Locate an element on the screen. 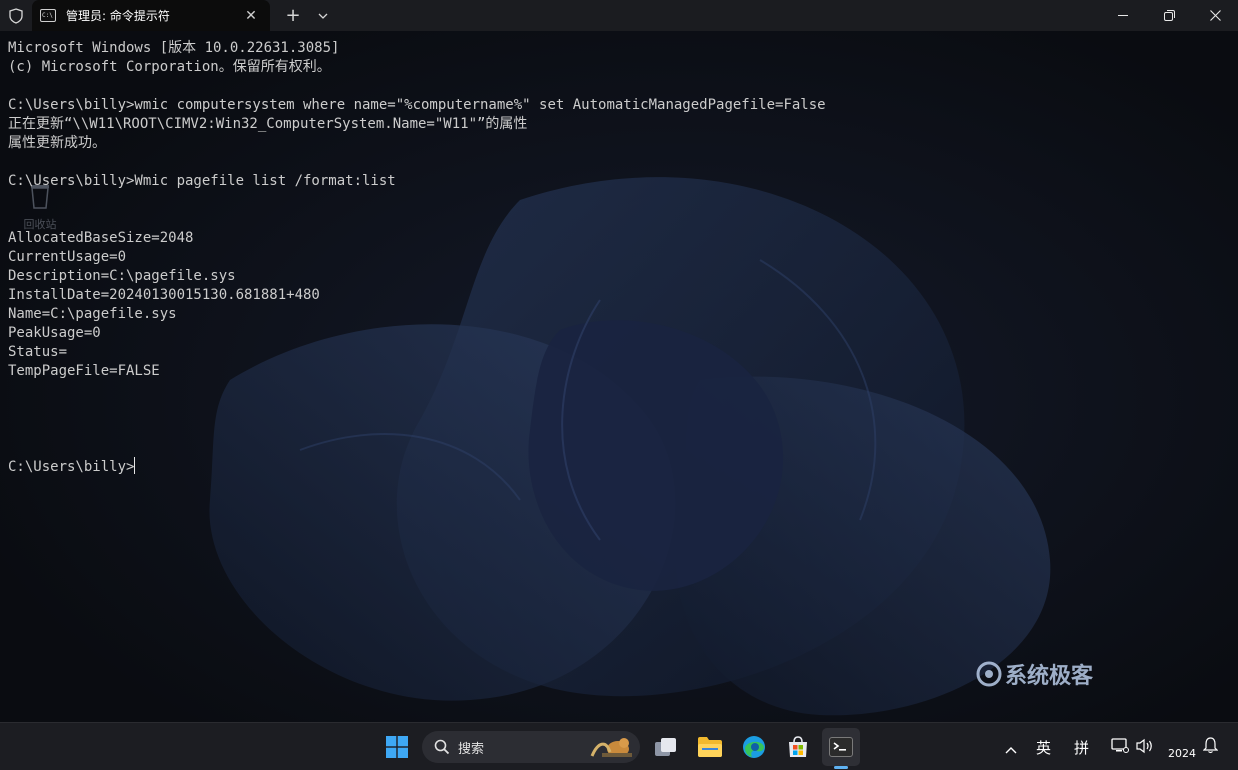  notifications-button is located at coordinates (1210, 747).